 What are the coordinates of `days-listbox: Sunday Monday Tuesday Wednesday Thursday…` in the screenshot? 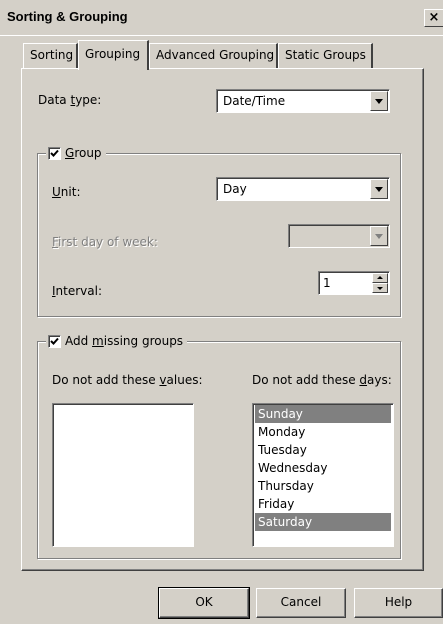 It's located at (323, 475).